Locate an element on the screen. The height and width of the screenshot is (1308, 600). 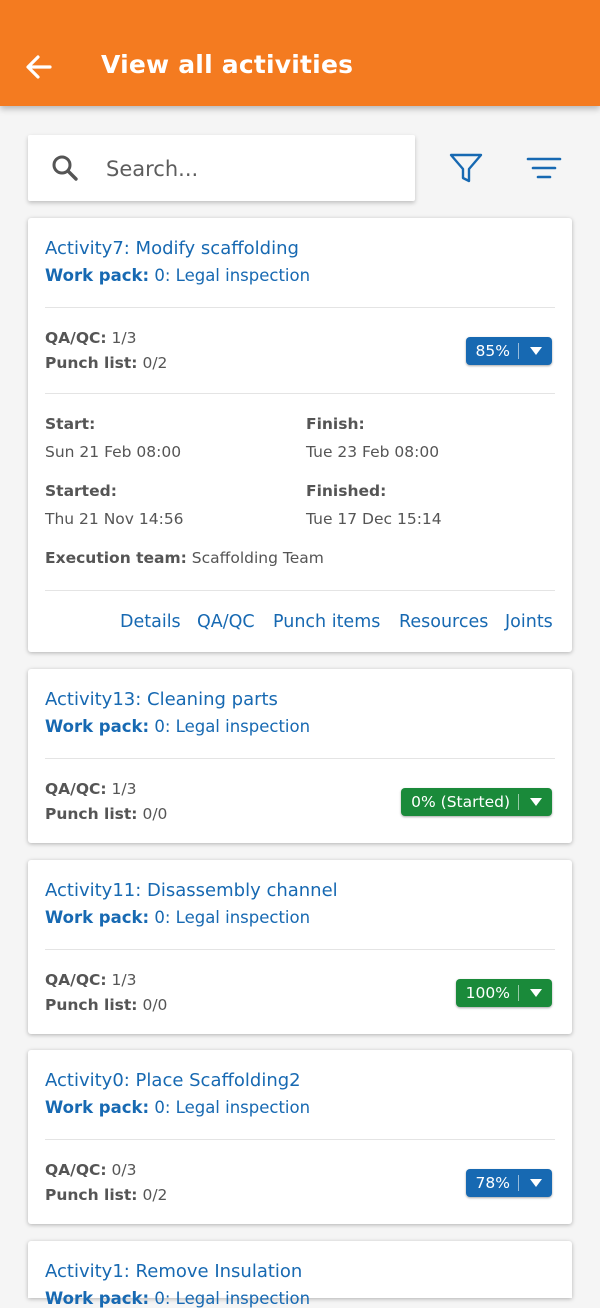
resources-link: Resources is located at coordinates (443, 622).